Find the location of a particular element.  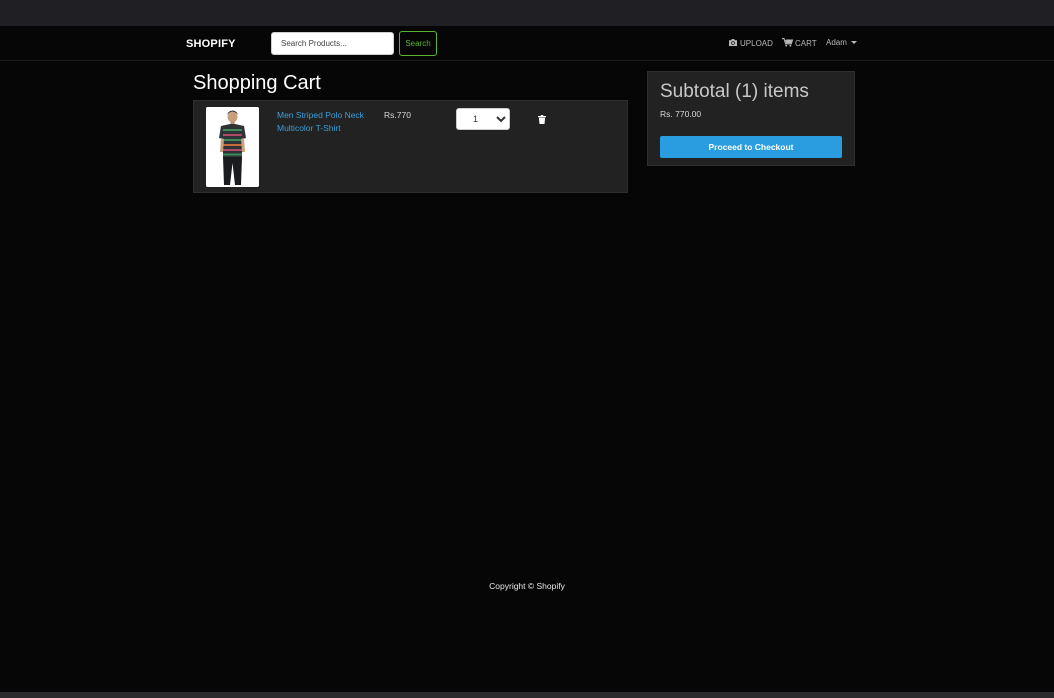

search-input is located at coordinates (332, 43).